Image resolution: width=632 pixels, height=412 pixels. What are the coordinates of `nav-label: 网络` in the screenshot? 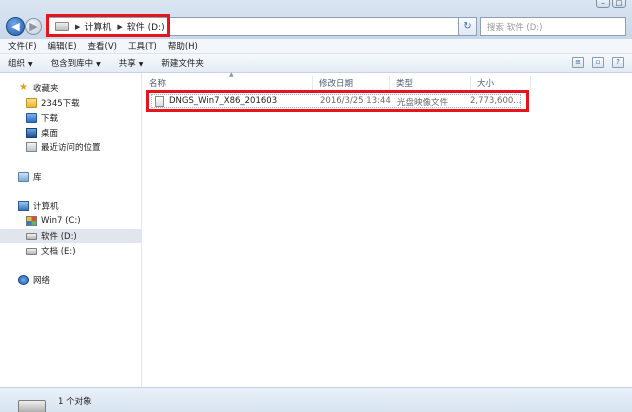 It's located at (42, 281).